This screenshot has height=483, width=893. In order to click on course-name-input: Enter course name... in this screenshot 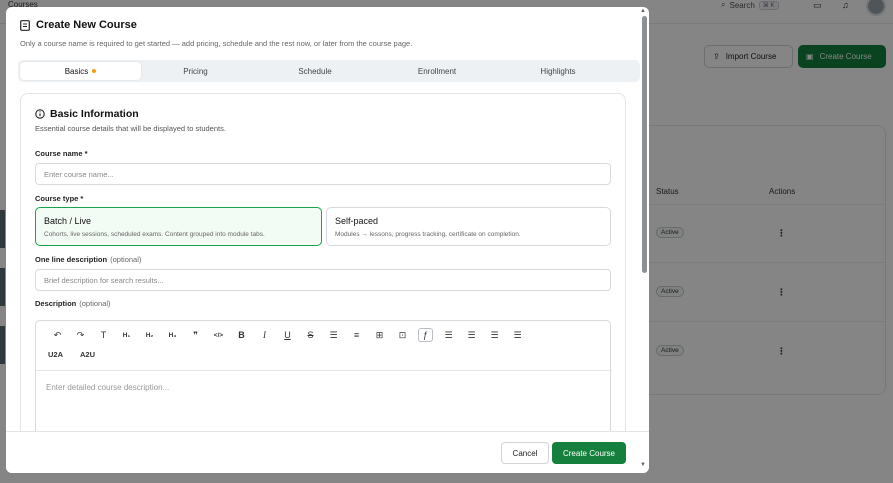, I will do `click(323, 174)`.